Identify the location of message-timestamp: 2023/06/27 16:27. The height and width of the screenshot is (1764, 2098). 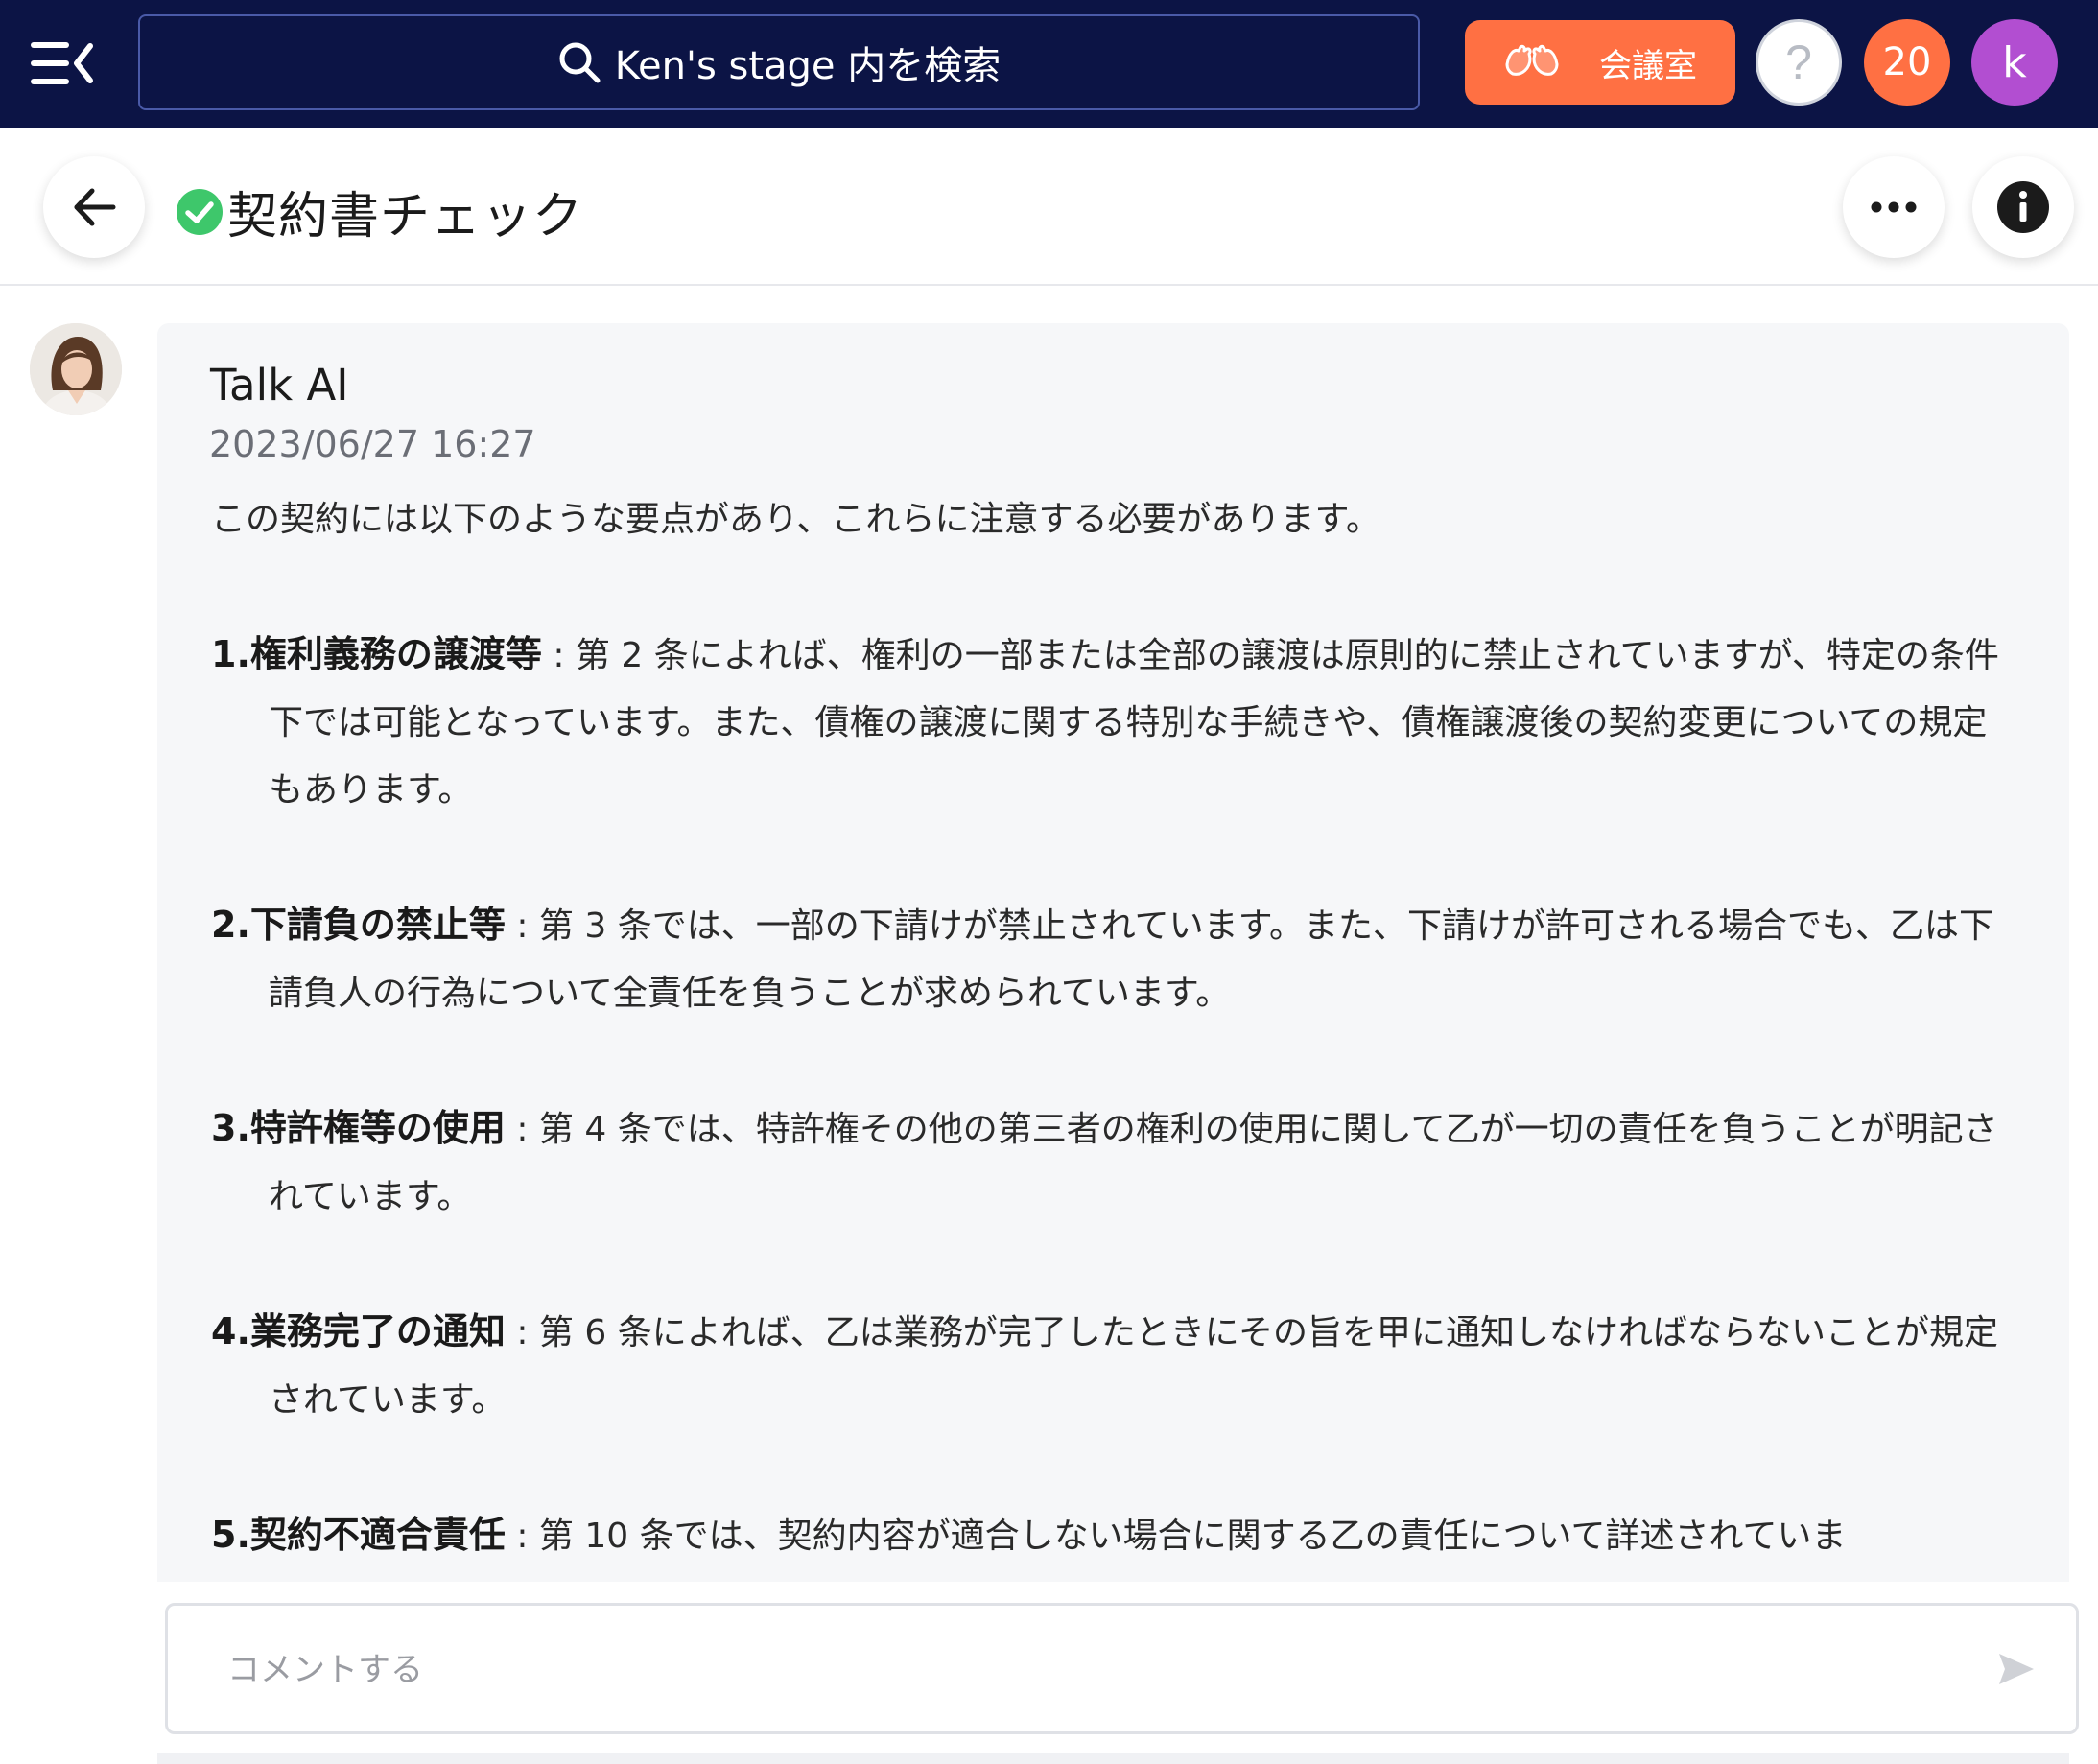
(372, 444).